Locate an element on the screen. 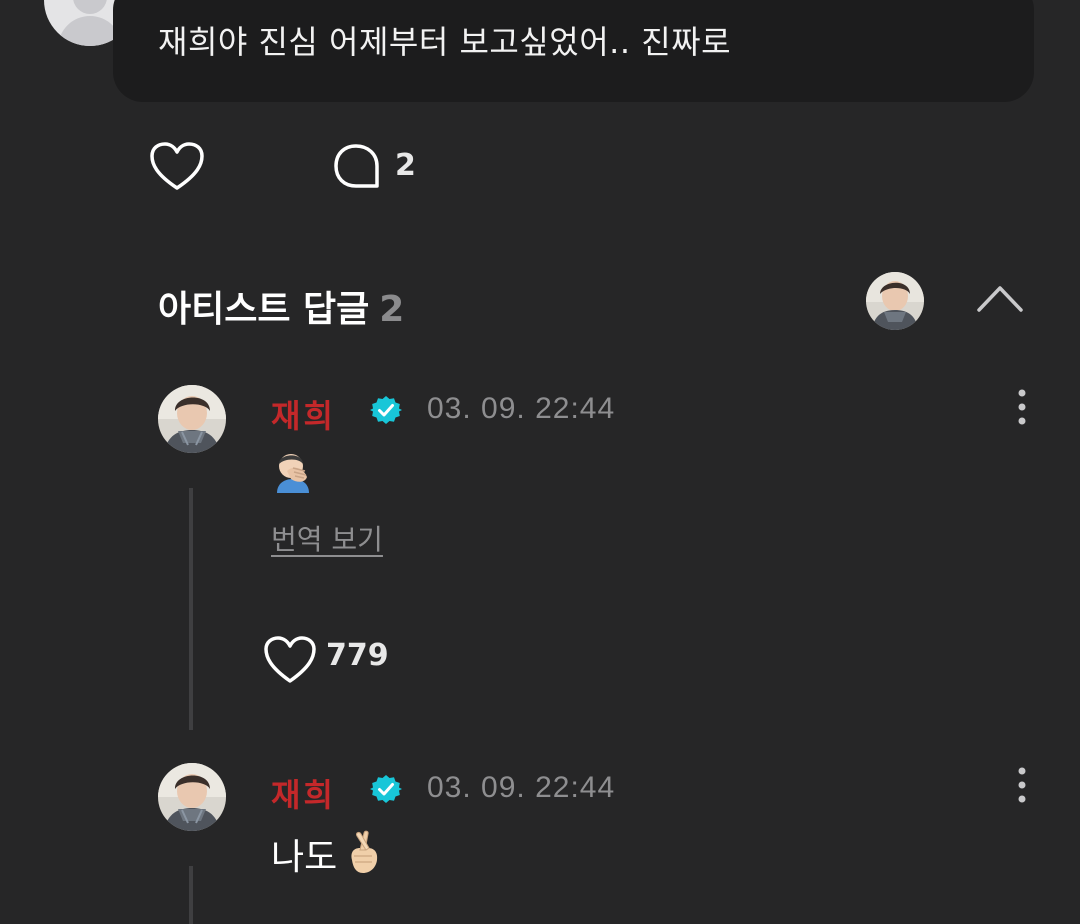 Image resolution: width=1080 pixels, height=924 pixels. avatar-placeholder-head is located at coordinates (90, 7).